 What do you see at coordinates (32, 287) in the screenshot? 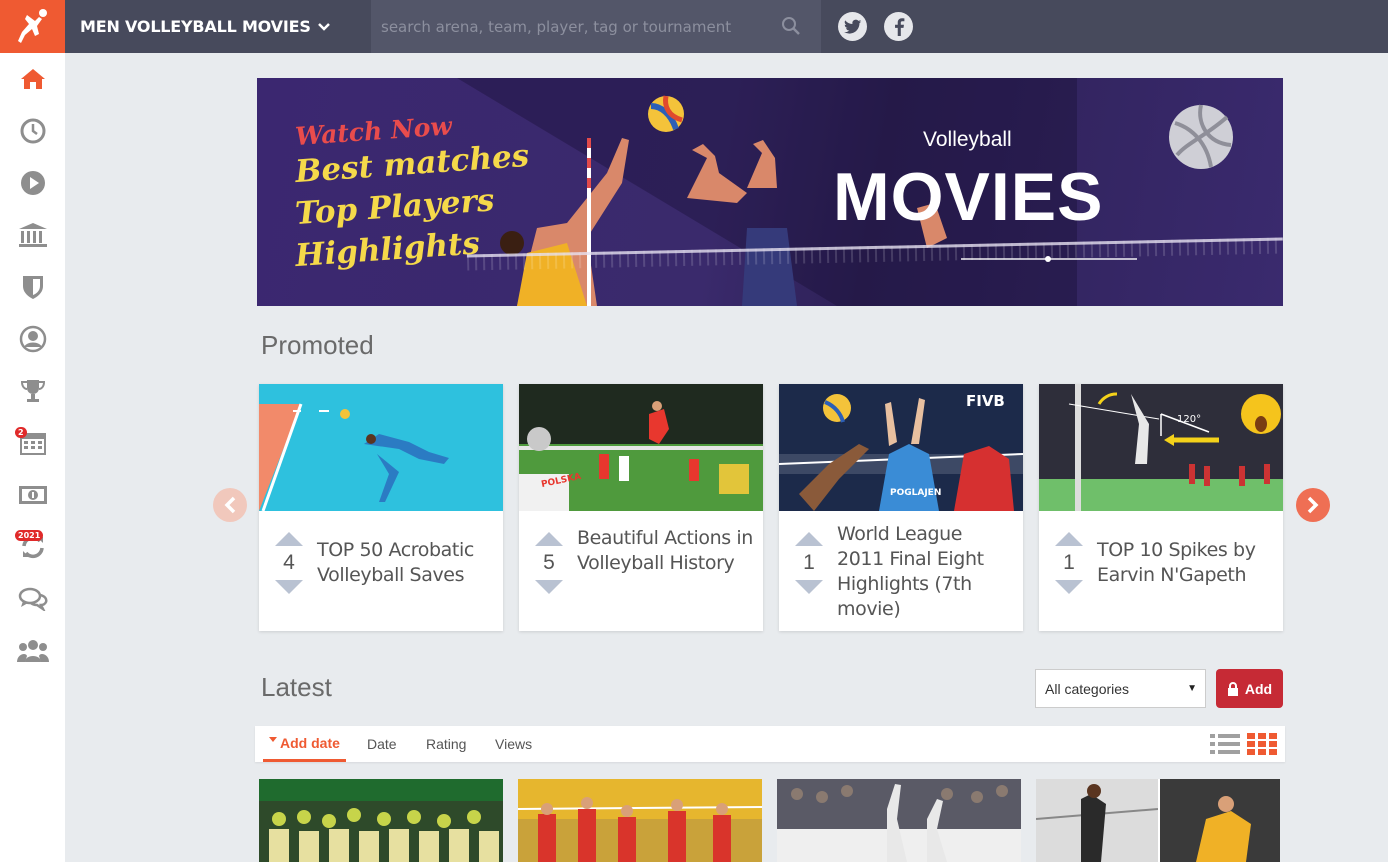
I see `sidebar-item-teams` at bounding box center [32, 287].